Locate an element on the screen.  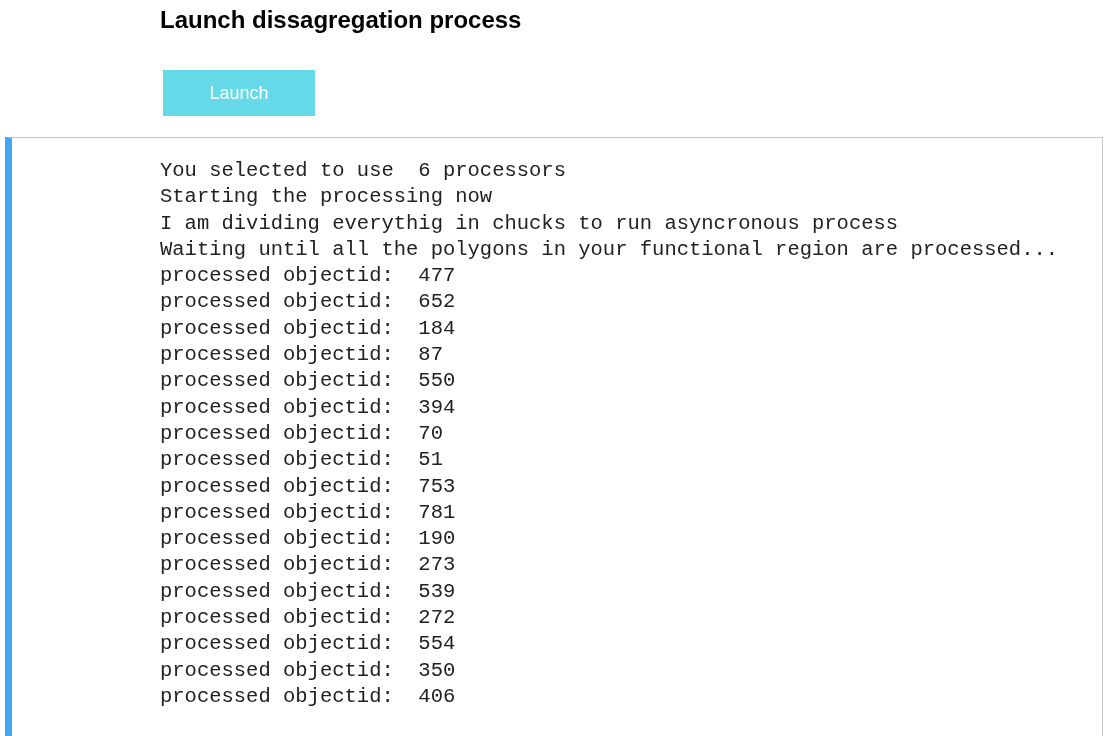
page-title: Launch dissagregation process is located at coordinates (341, 20).